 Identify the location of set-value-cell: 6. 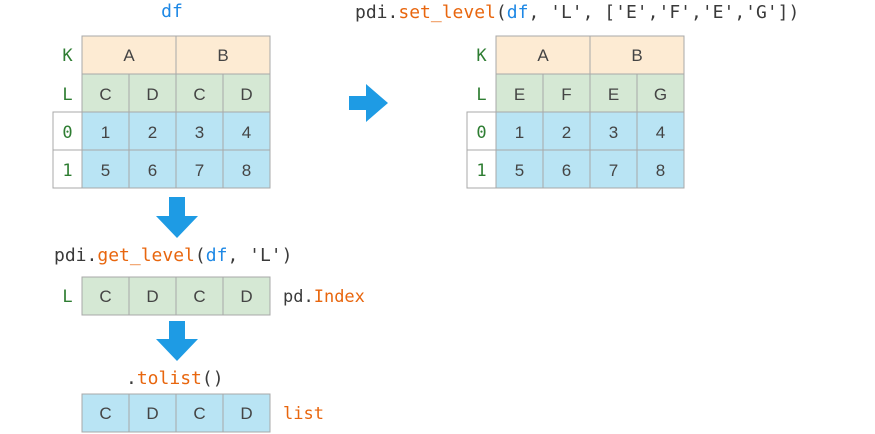
(566, 170).